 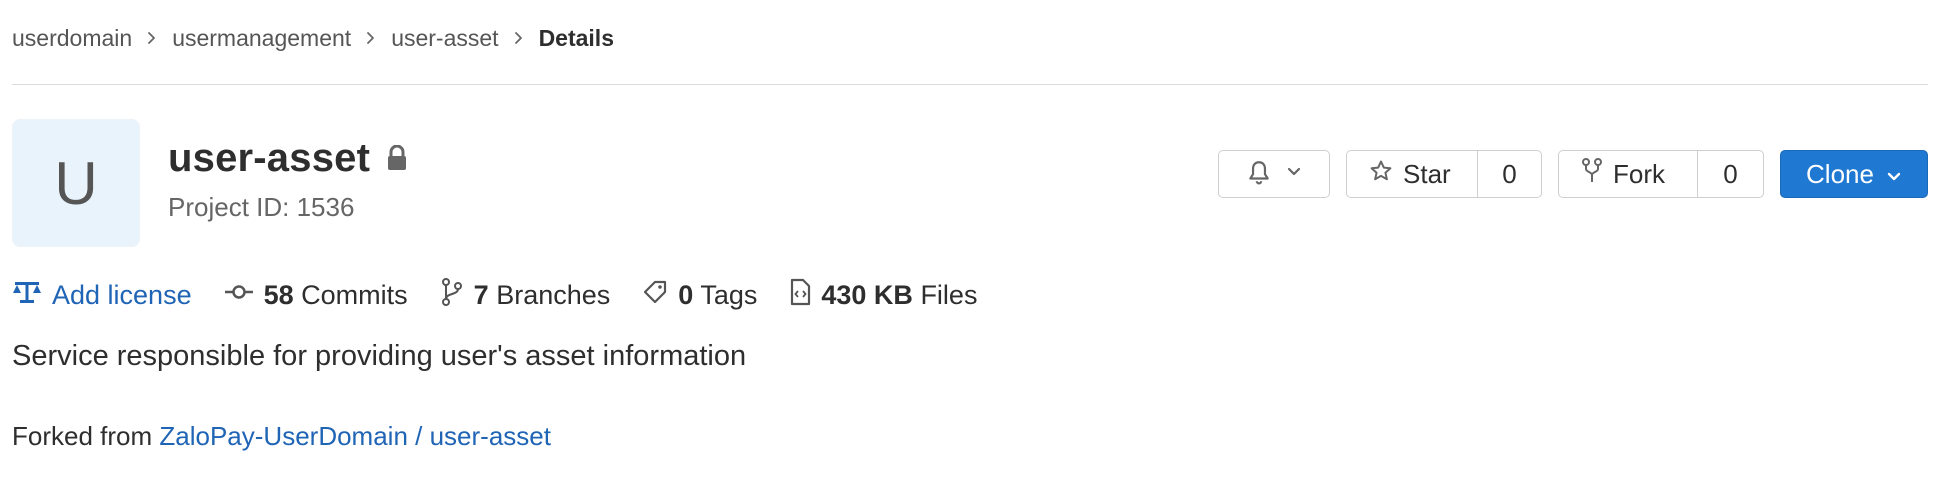 I want to click on fork-button-group: Fork 0, so click(x=1661, y=174).